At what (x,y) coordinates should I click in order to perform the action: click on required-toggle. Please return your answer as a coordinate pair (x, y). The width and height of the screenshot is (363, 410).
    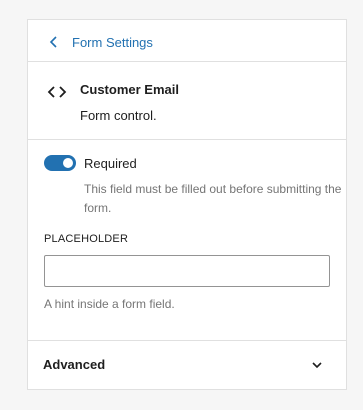
    Looking at the image, I should click on (60, 163).